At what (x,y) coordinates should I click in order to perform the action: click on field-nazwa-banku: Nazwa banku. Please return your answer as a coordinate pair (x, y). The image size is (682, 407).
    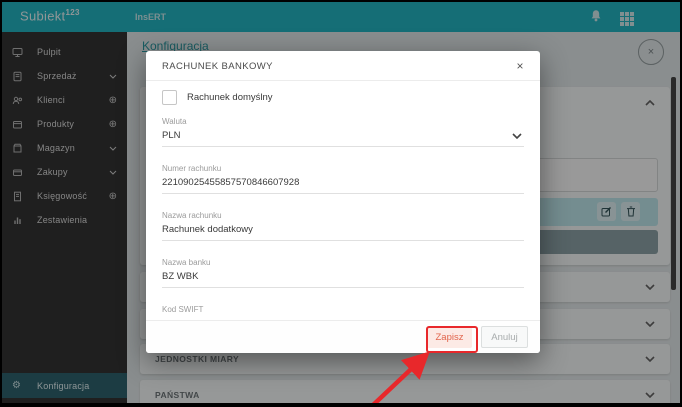
    Looking at the image, I should click on (343, 273).